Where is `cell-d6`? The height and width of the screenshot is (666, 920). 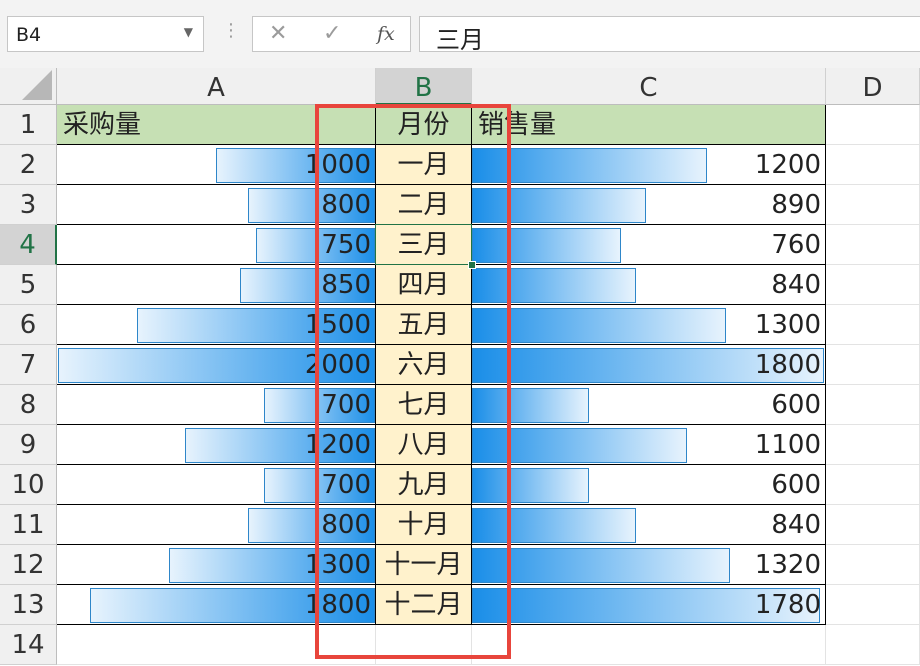 cell-d6 is located at coordinates (873, 325).